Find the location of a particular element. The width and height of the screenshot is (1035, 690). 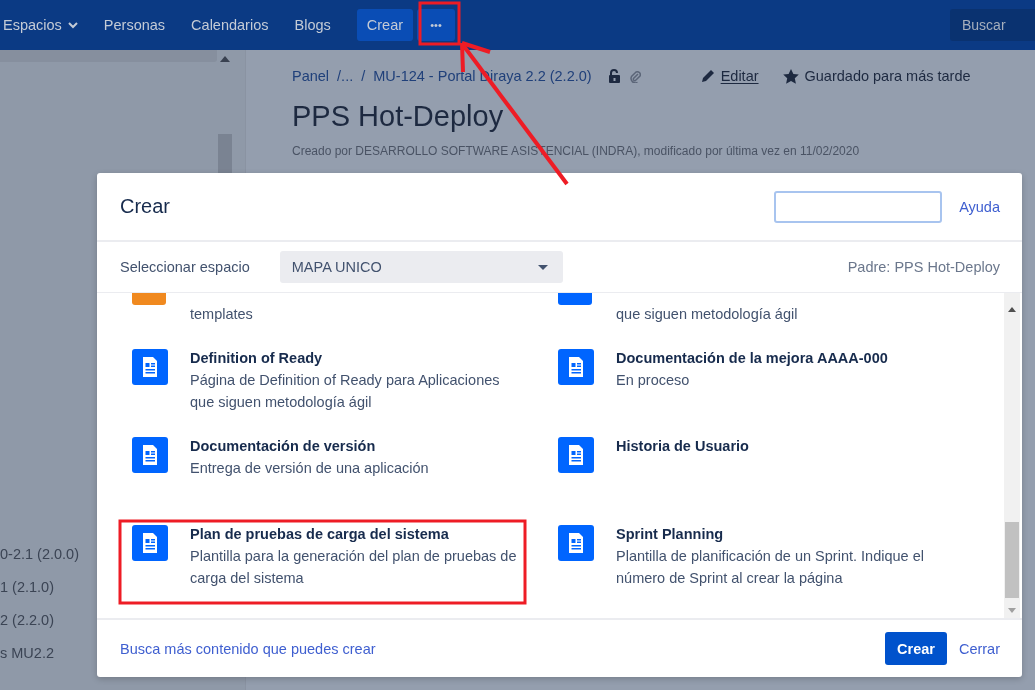

caret-icon is located at coordinates (542, 267).